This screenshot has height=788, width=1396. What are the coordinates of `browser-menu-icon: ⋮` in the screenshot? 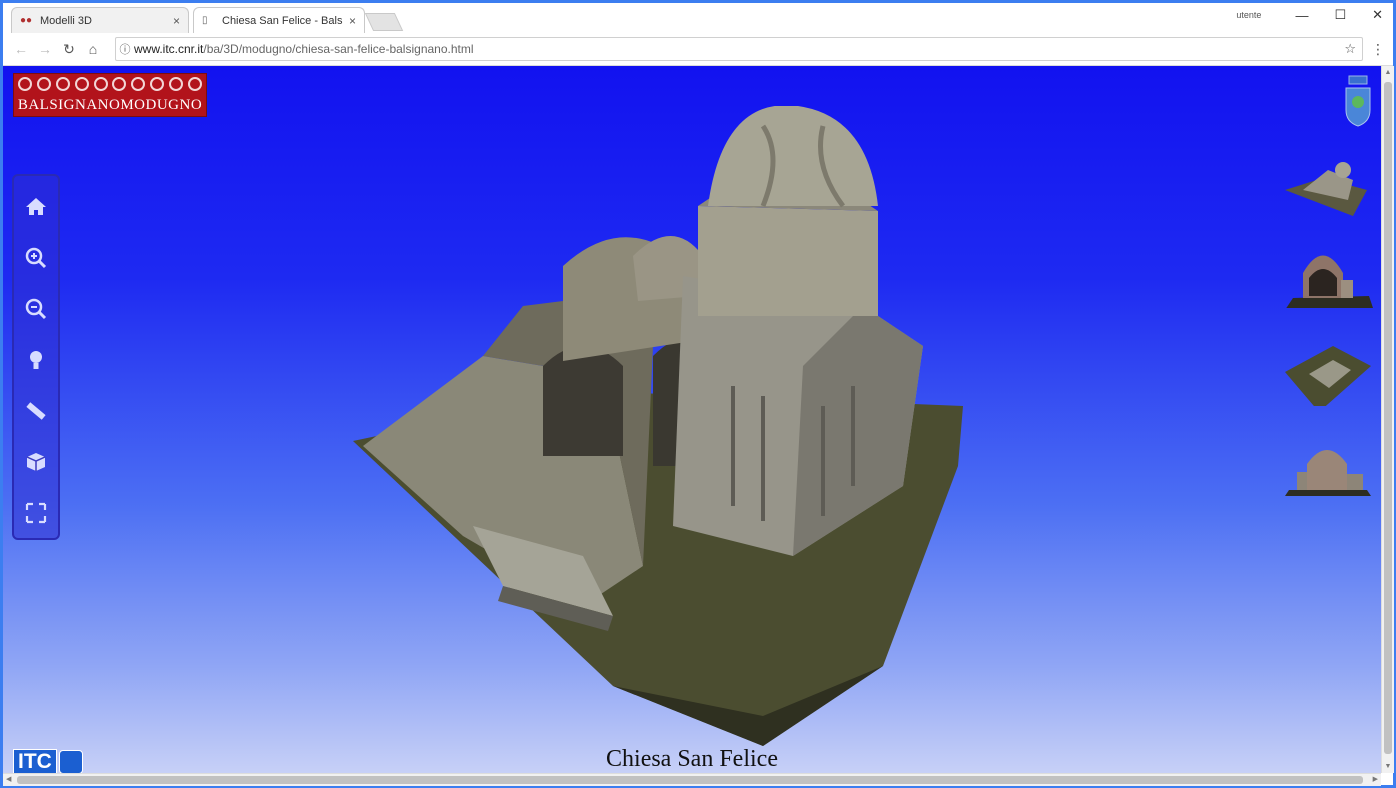 It's located at (1378, 49).